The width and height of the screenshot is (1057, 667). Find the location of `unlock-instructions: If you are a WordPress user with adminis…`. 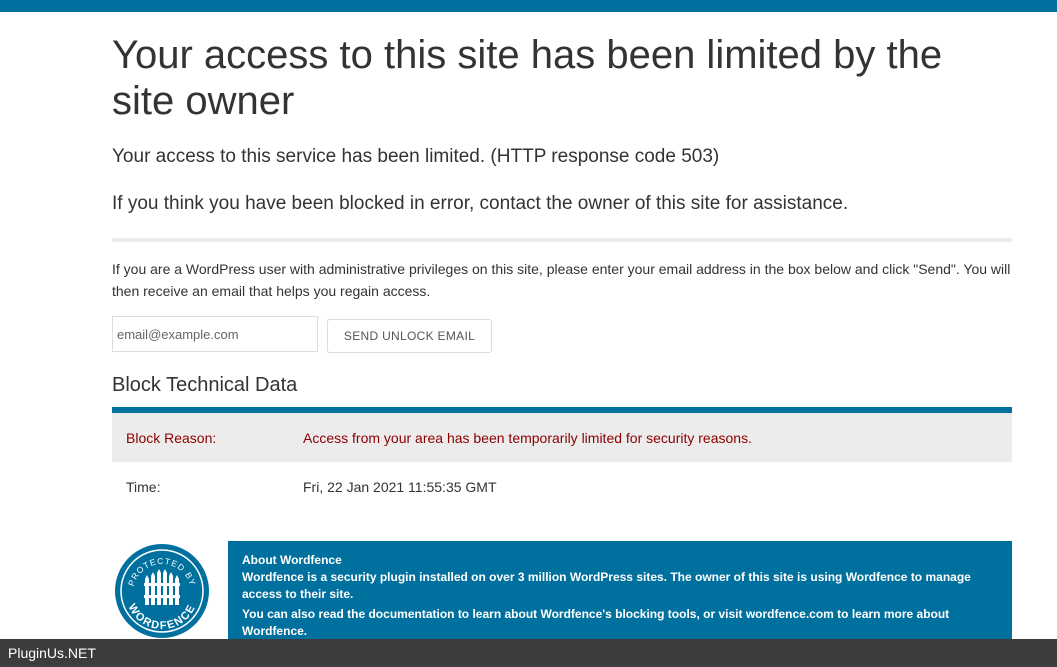

unlock-instructions: If you are a WordPress user with adminis… is located at coordinates (561, 280).